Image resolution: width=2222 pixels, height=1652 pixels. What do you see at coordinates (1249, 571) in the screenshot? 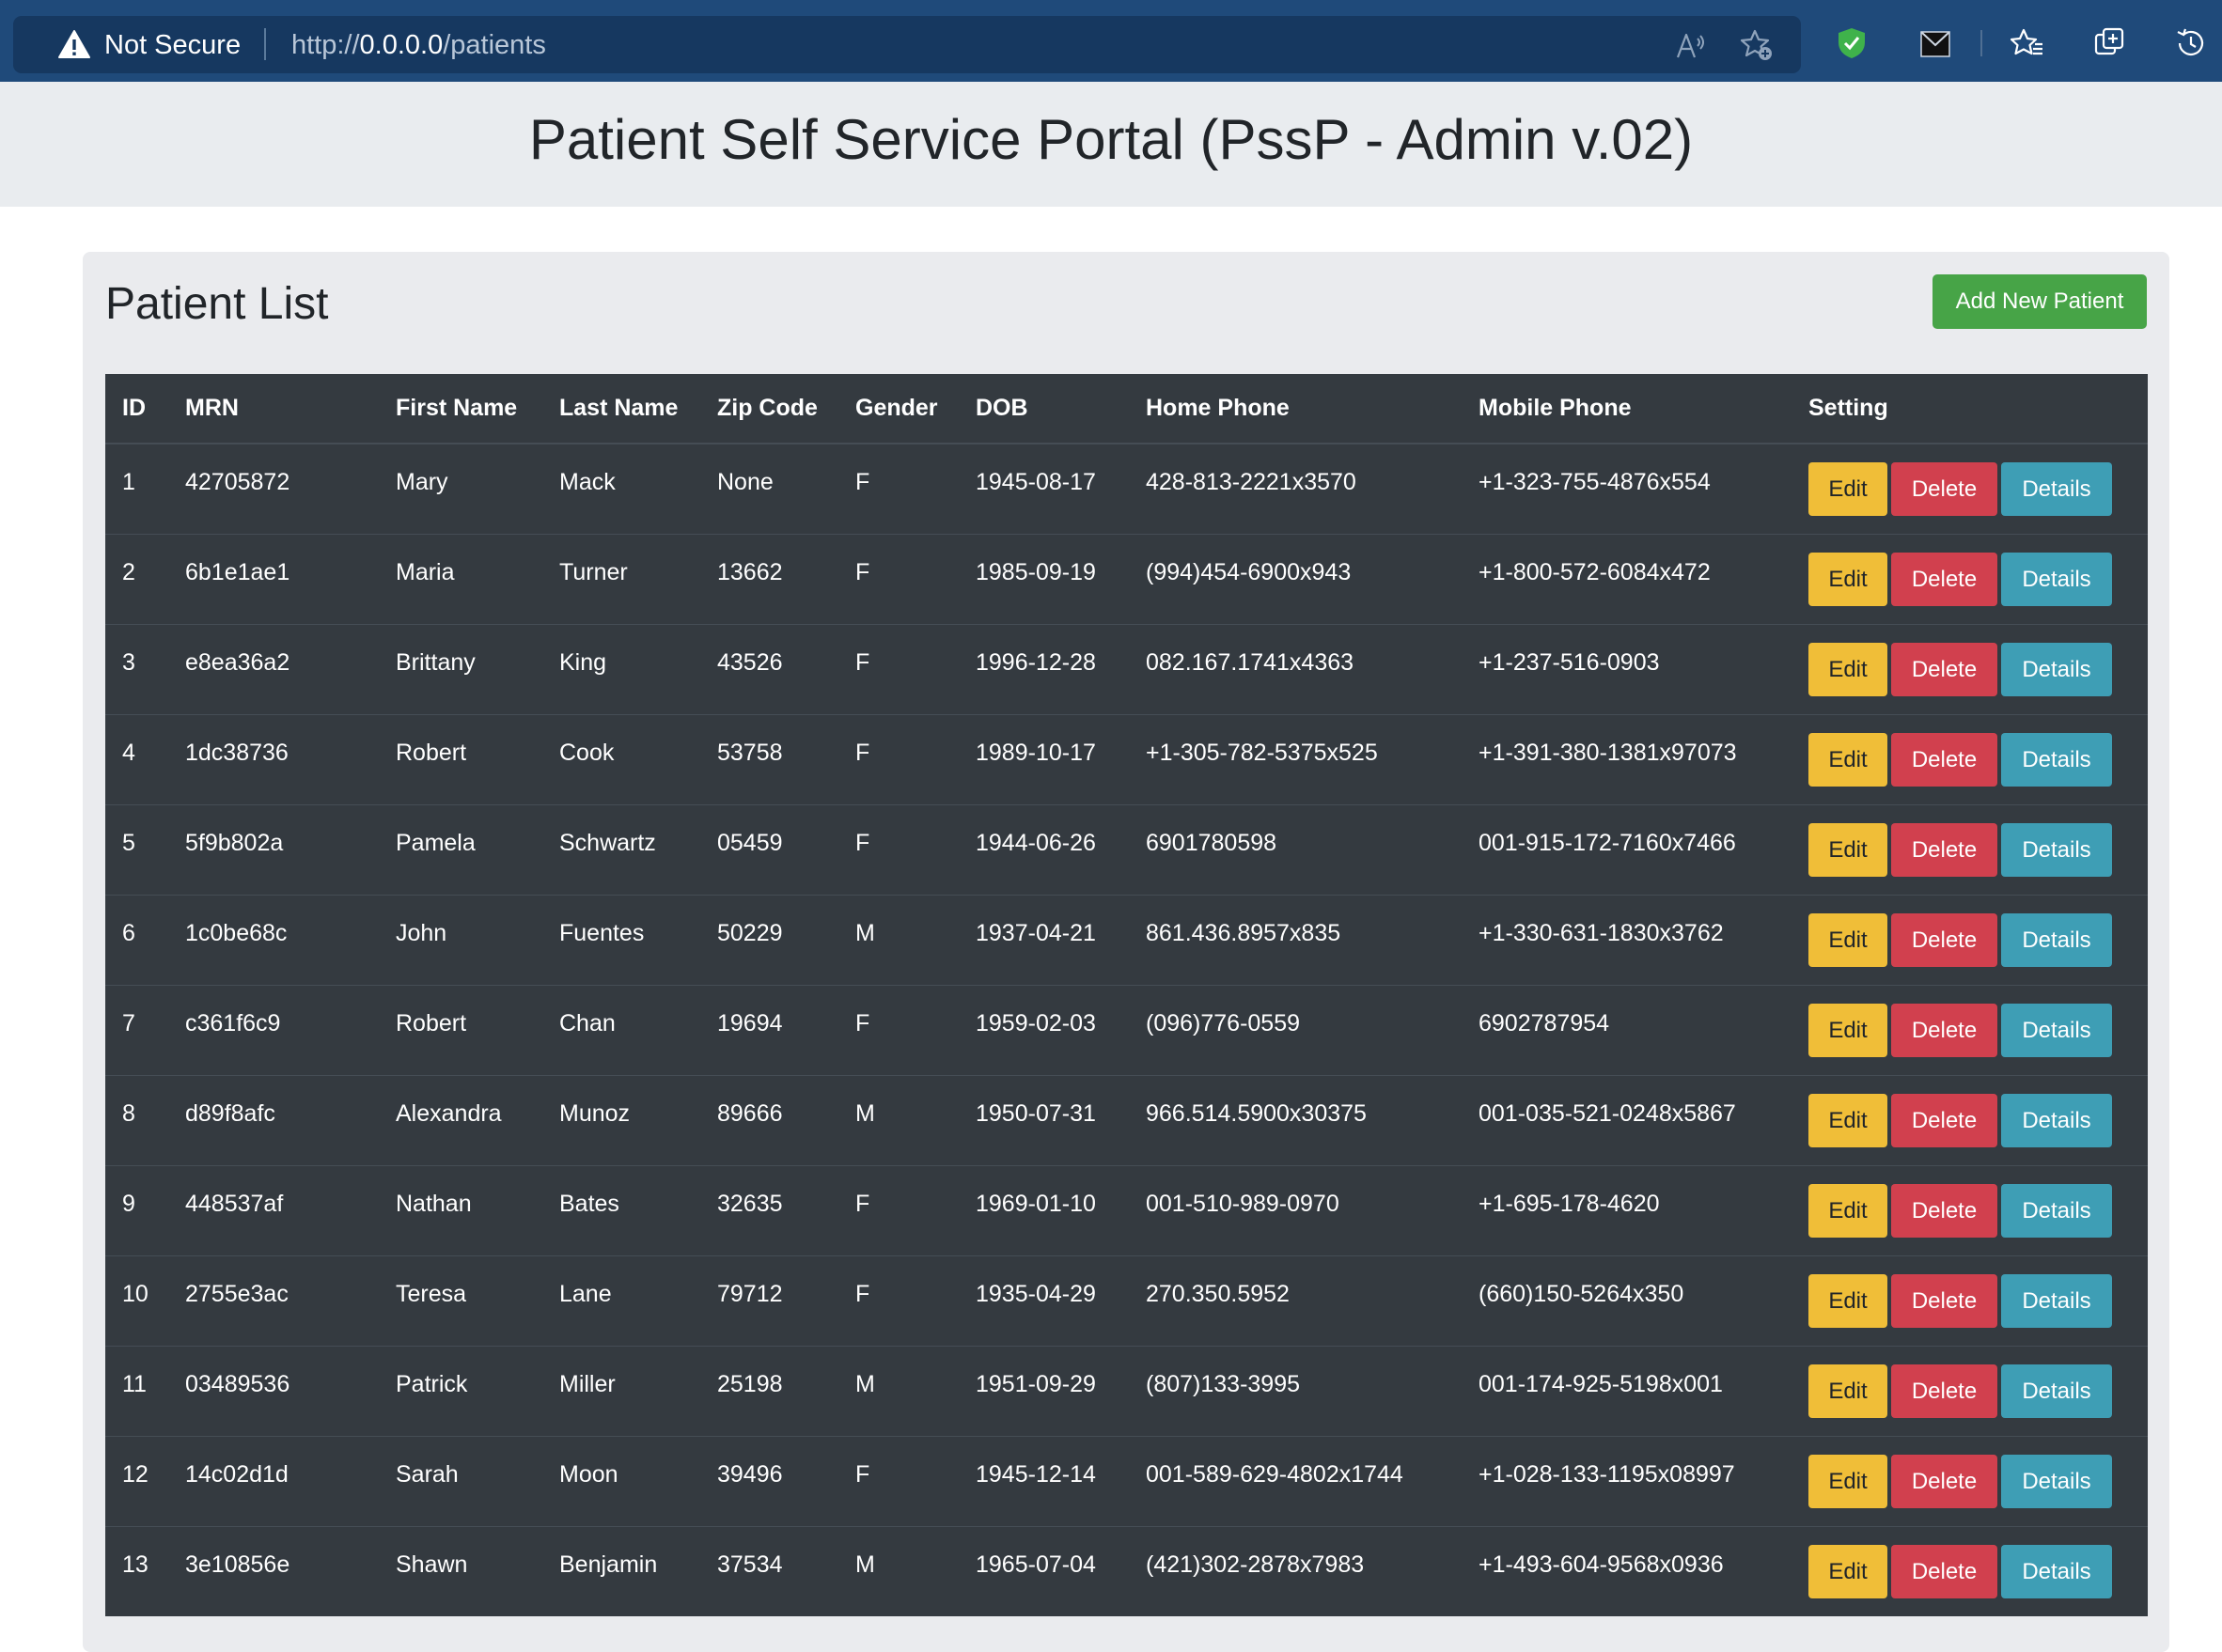
I see `home-phone-value: (994)454-6900x943` at bounding box center [1249, 571].